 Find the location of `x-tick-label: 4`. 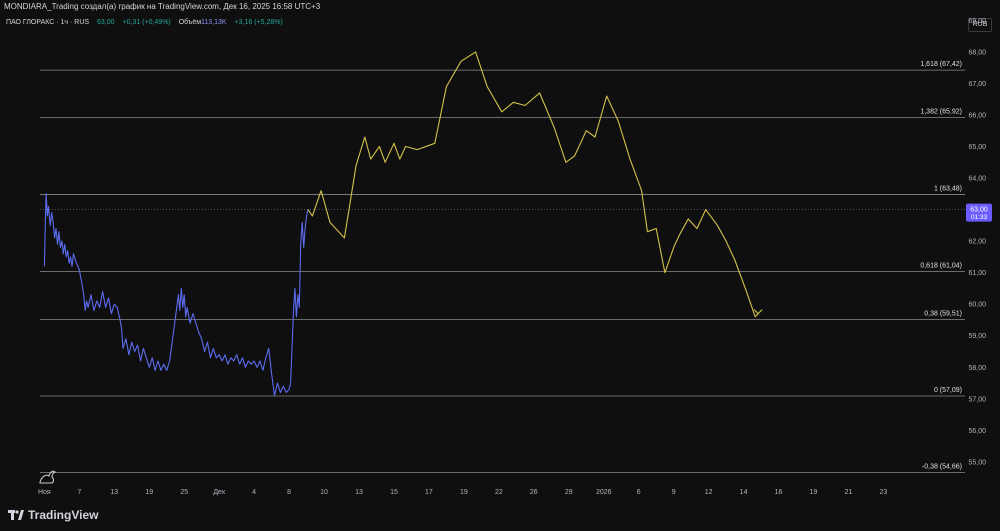

x-tick-label: 4 is located at coordinates (254, 492).